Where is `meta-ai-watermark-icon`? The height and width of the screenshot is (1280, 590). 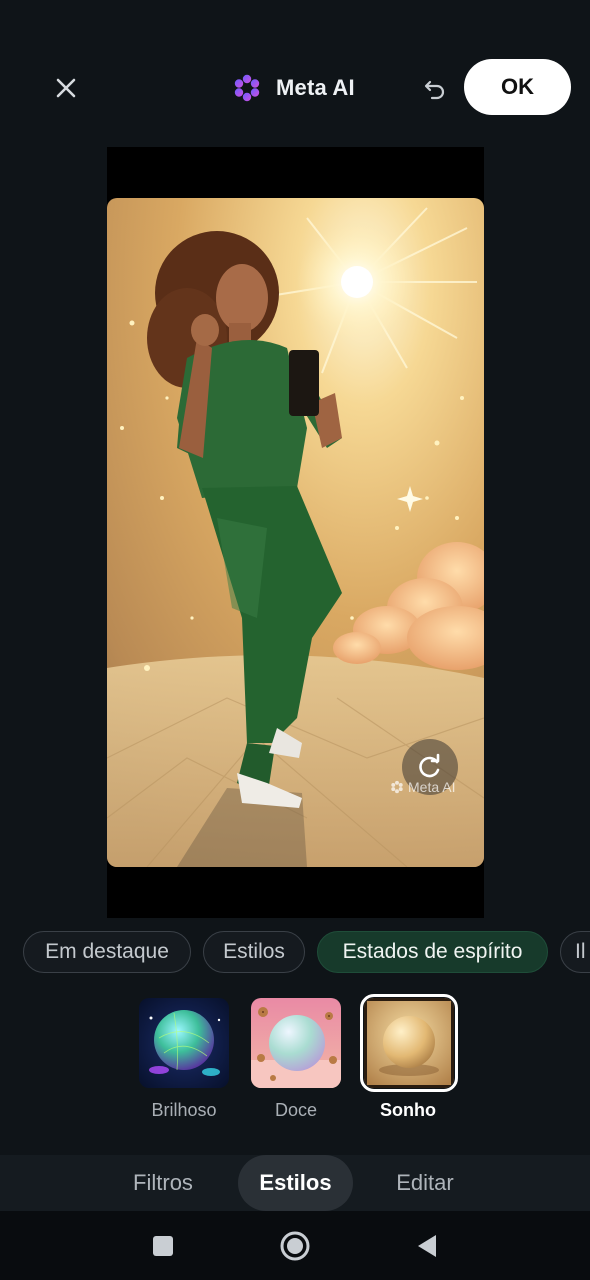
meta-ai-watermark-icon is located at coordinates (397, 787).